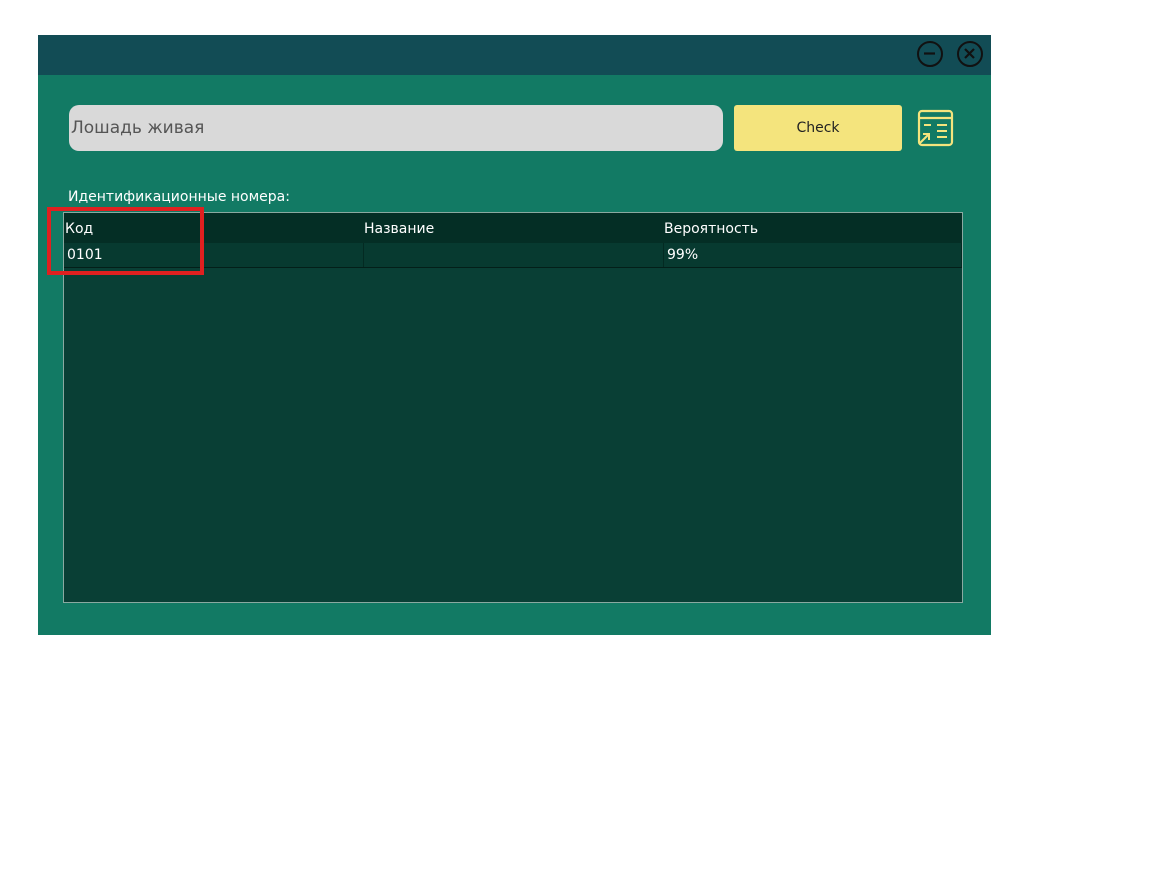  Describe the element at coordinates (214, 255) in the screenshot. I see `cell-code: 0101` at that location.